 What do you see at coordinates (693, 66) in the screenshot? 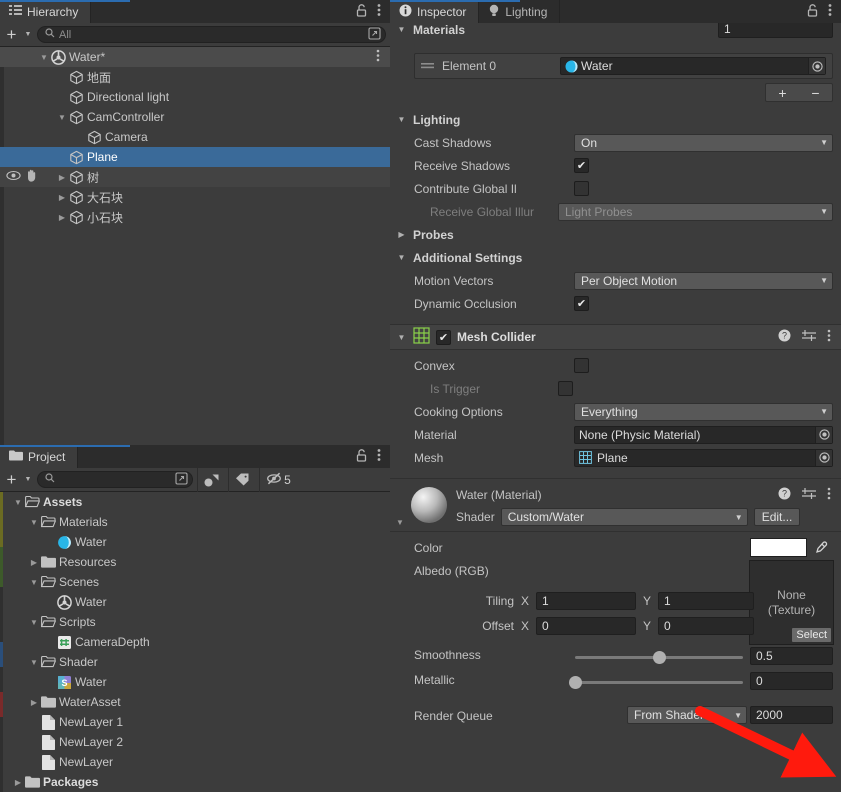
I see `materials-element-objectfield: Water` at bounding box center [693, 66].